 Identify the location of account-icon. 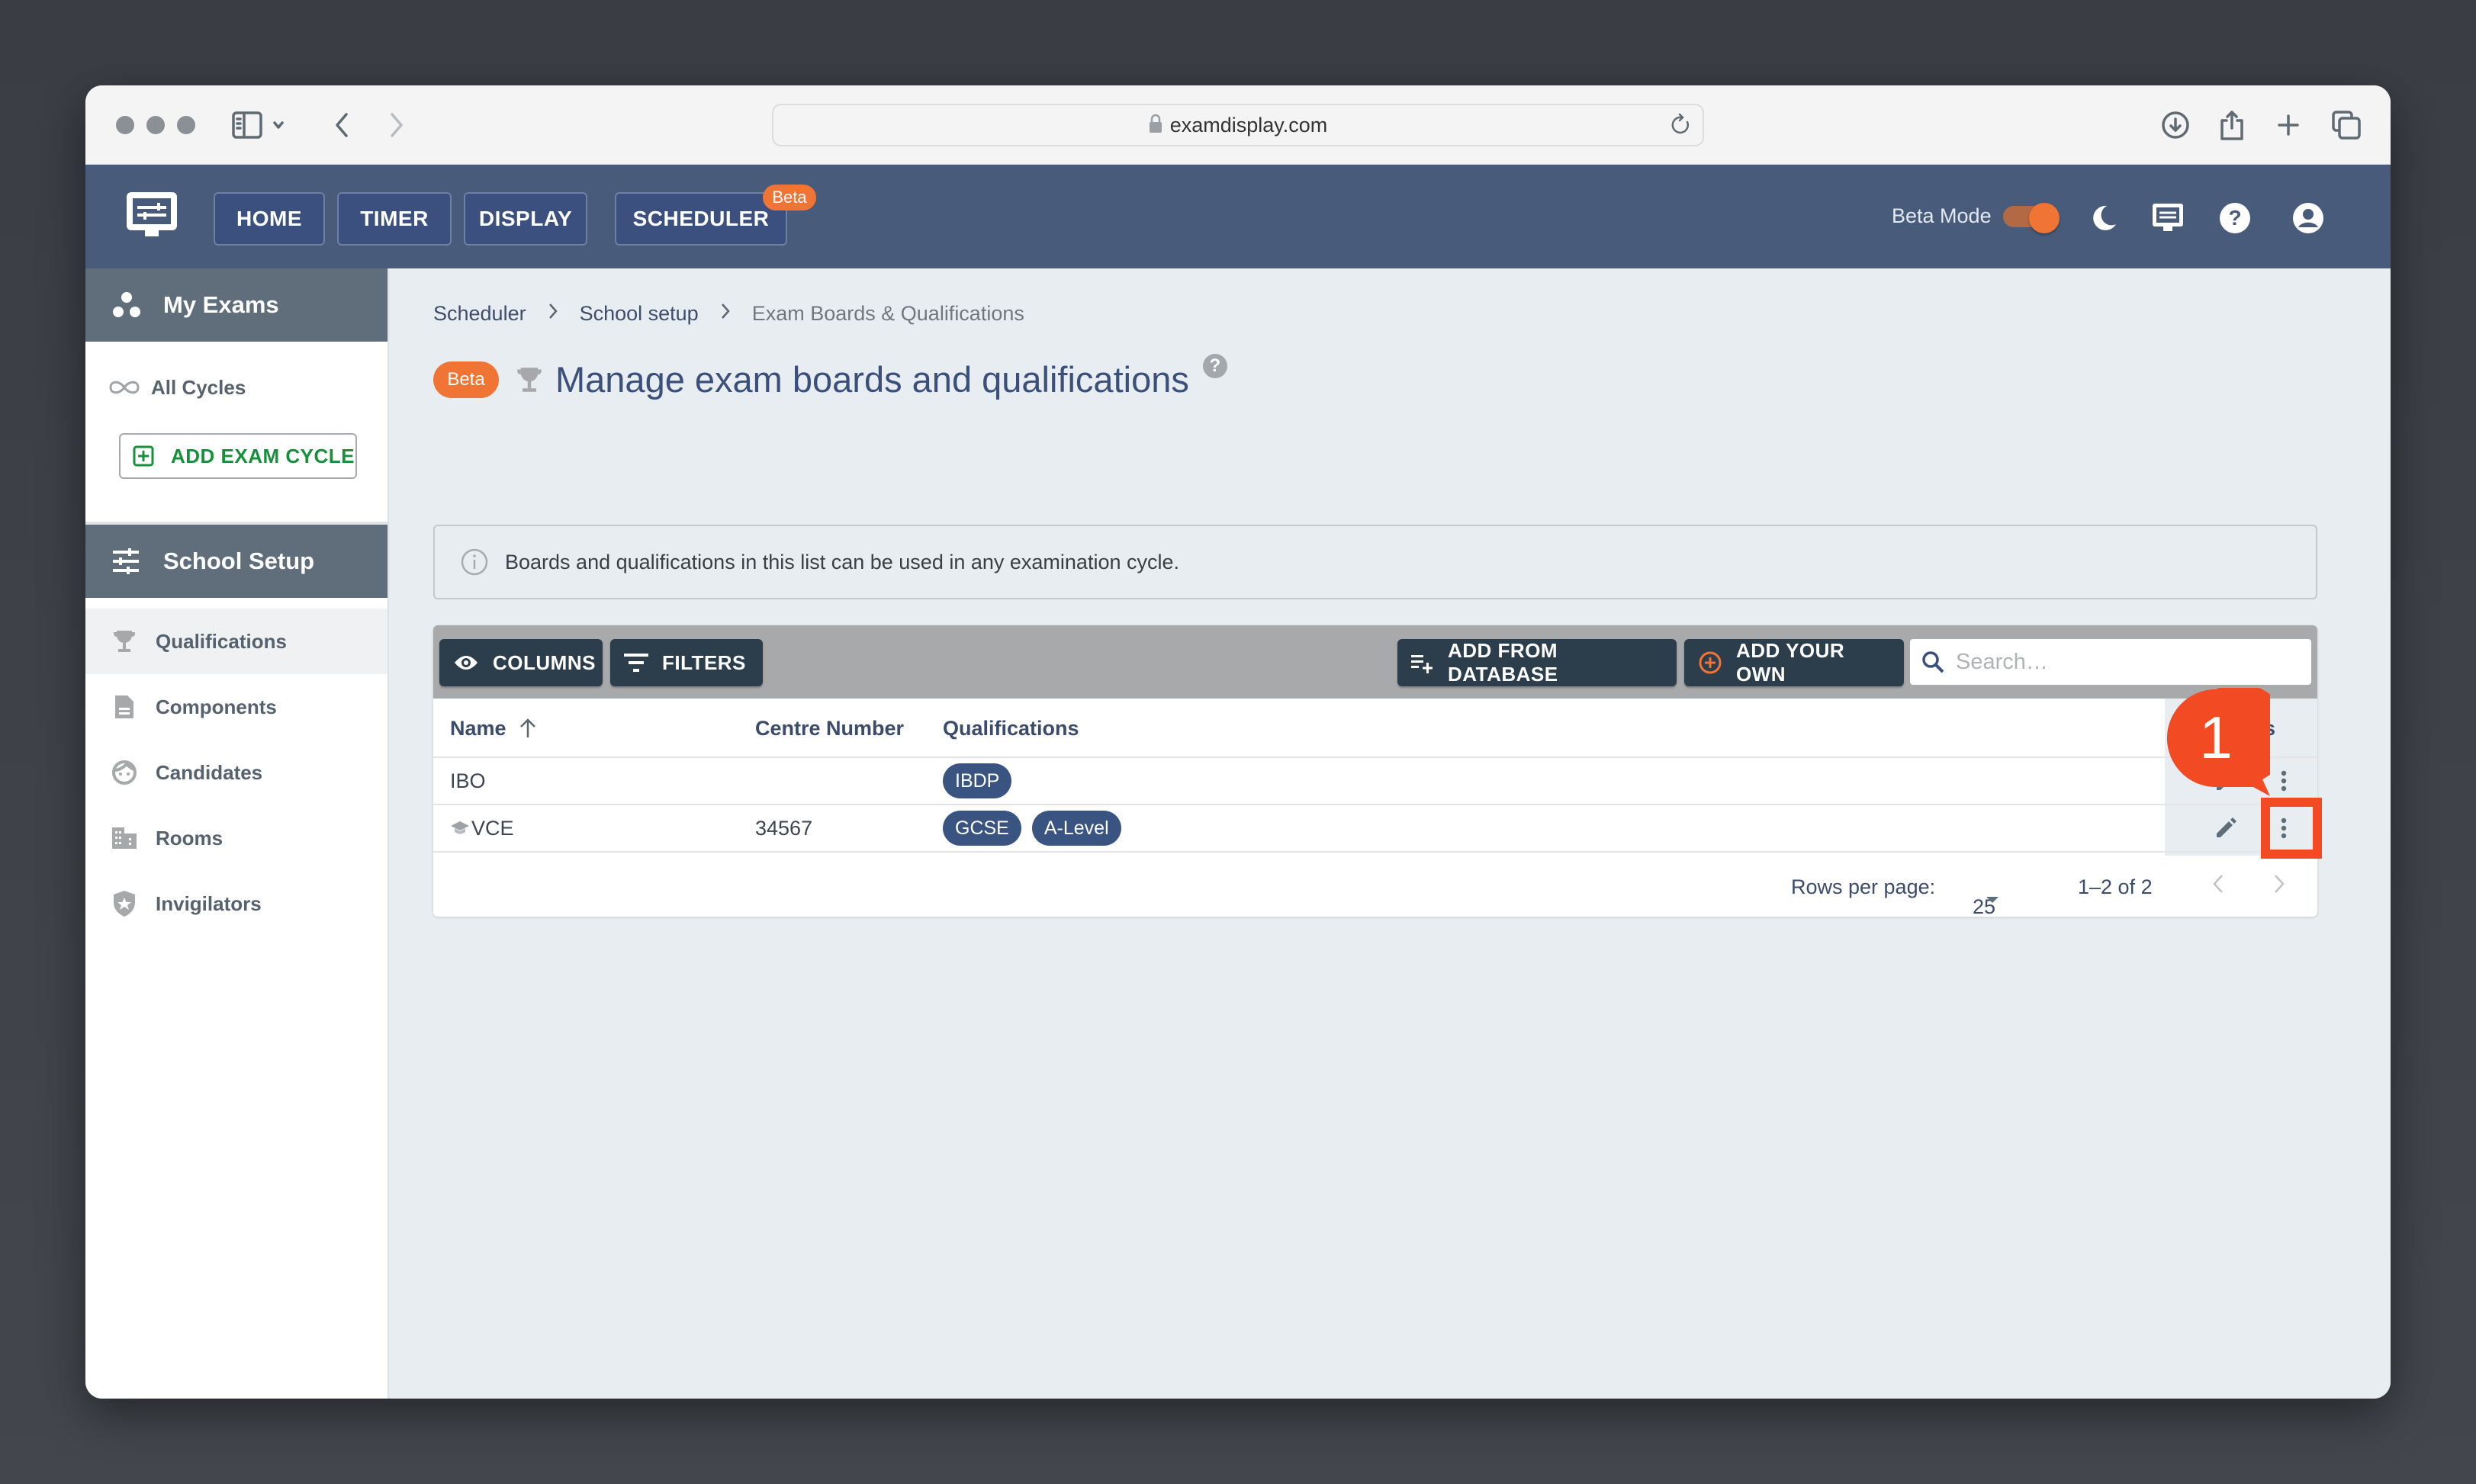
(2308, 218).